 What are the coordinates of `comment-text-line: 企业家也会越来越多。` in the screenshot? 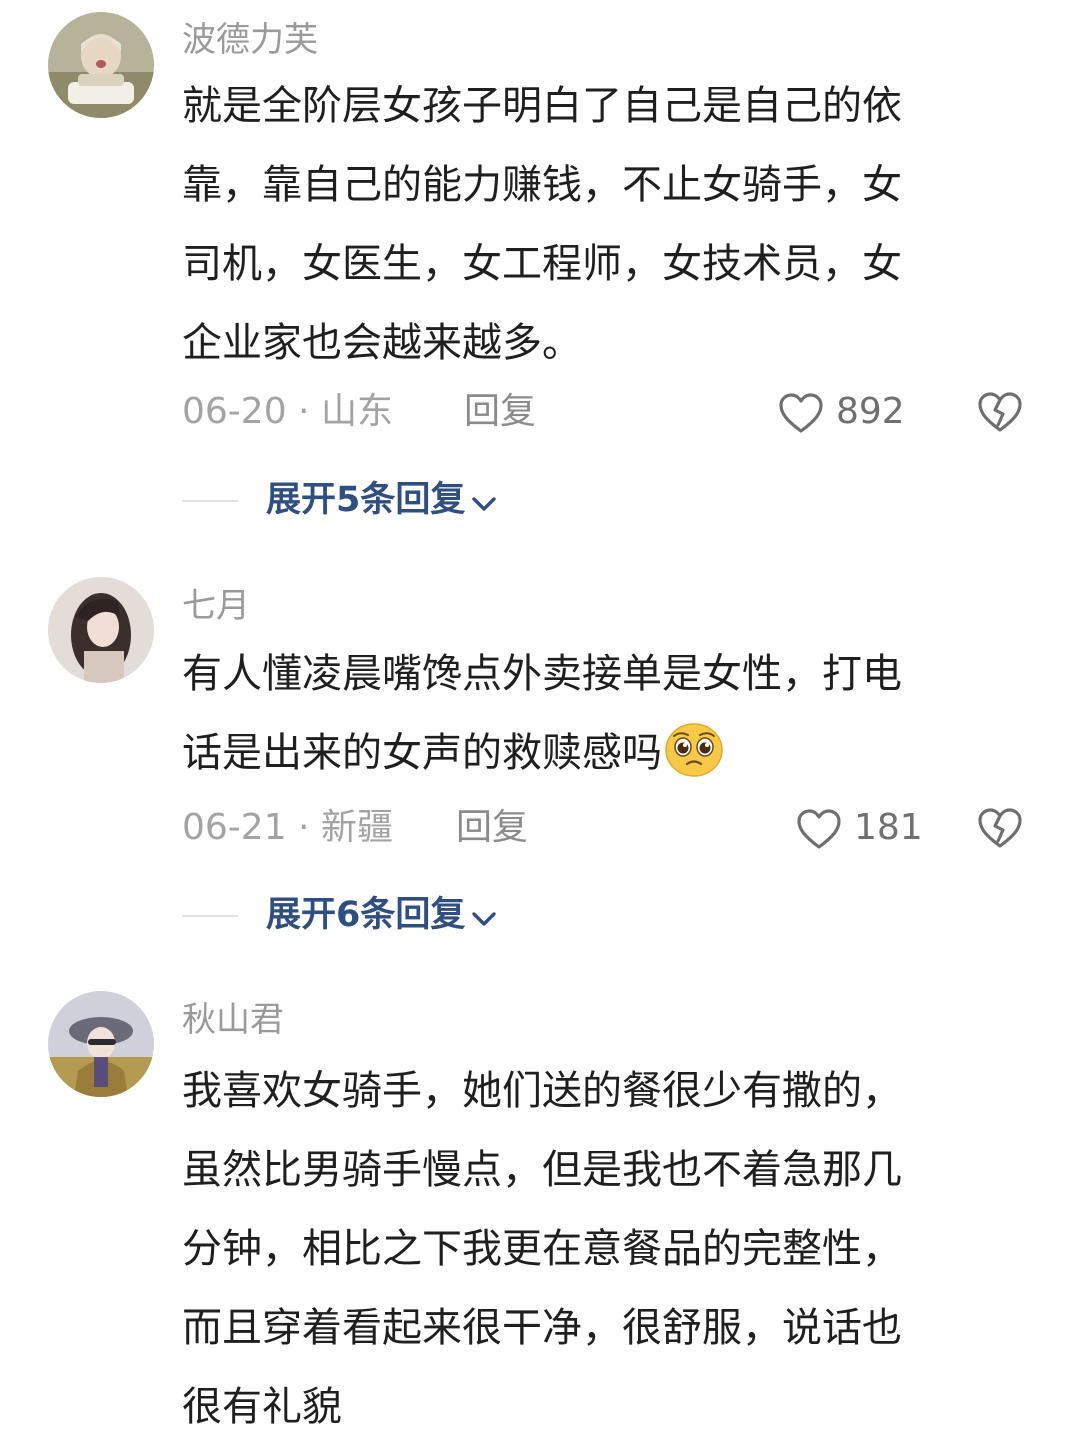 It's located at (382, 343).